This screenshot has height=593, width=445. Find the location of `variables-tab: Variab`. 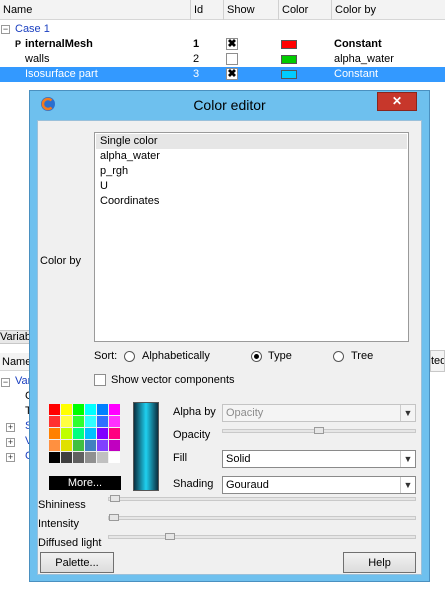

variables-tab: Variab is located at coordinates (14, 337).